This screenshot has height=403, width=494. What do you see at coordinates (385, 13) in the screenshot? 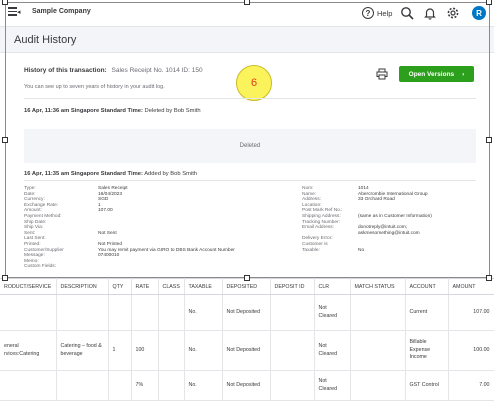
I see `help-label: Help` at bounding box center [385, 13].